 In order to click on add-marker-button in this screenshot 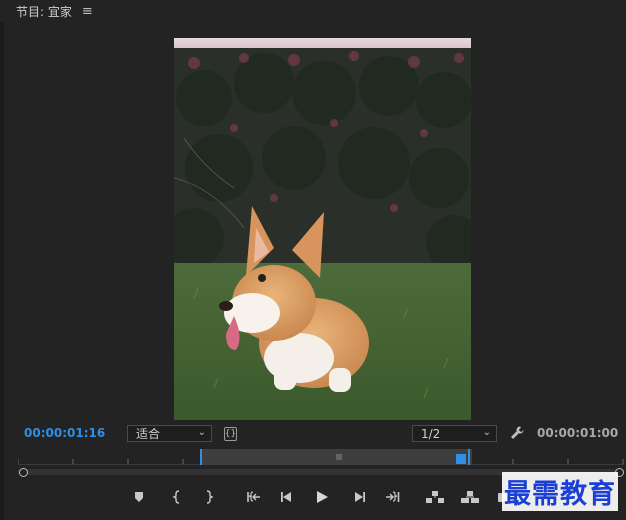, I will do `click(139, 497)`.